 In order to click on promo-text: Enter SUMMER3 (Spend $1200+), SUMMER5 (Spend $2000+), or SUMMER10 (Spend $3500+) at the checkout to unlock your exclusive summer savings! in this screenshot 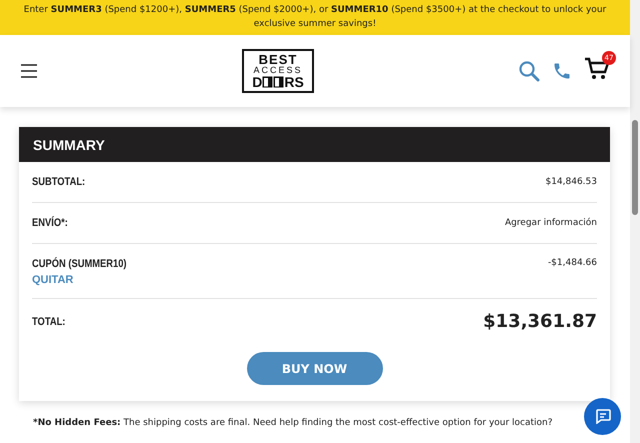, I will do `click(315, 17)`.